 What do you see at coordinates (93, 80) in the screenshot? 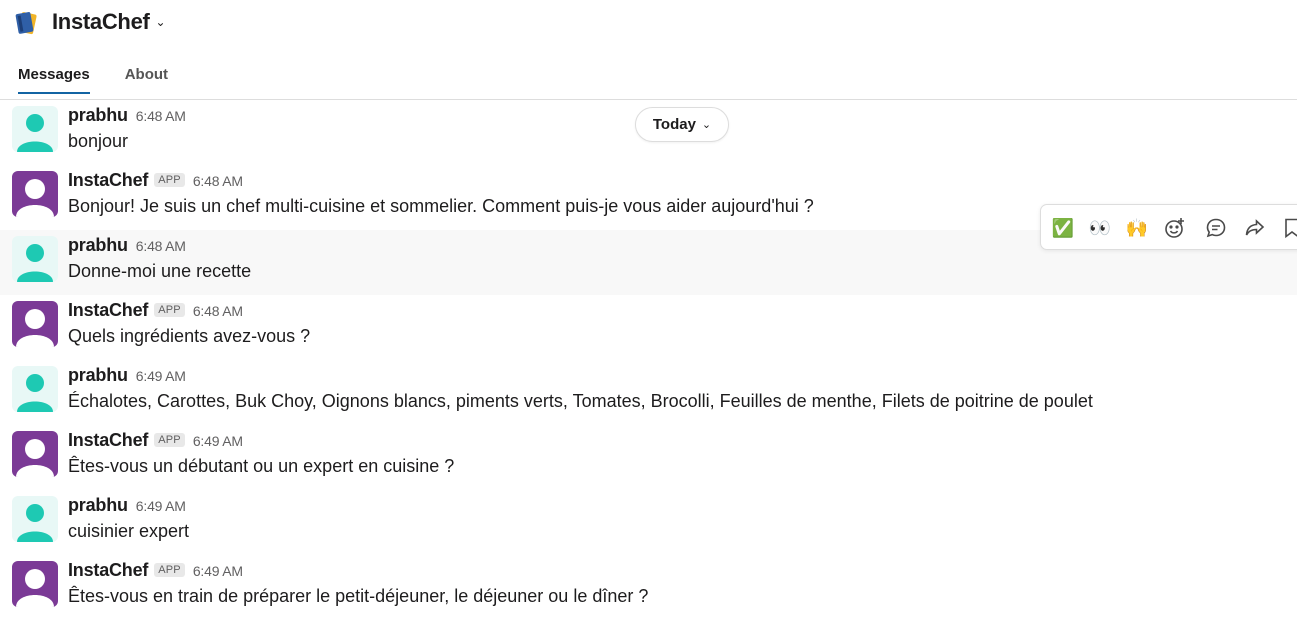
I see `tab-bar: Messages About` at bounding box center [93, 80].